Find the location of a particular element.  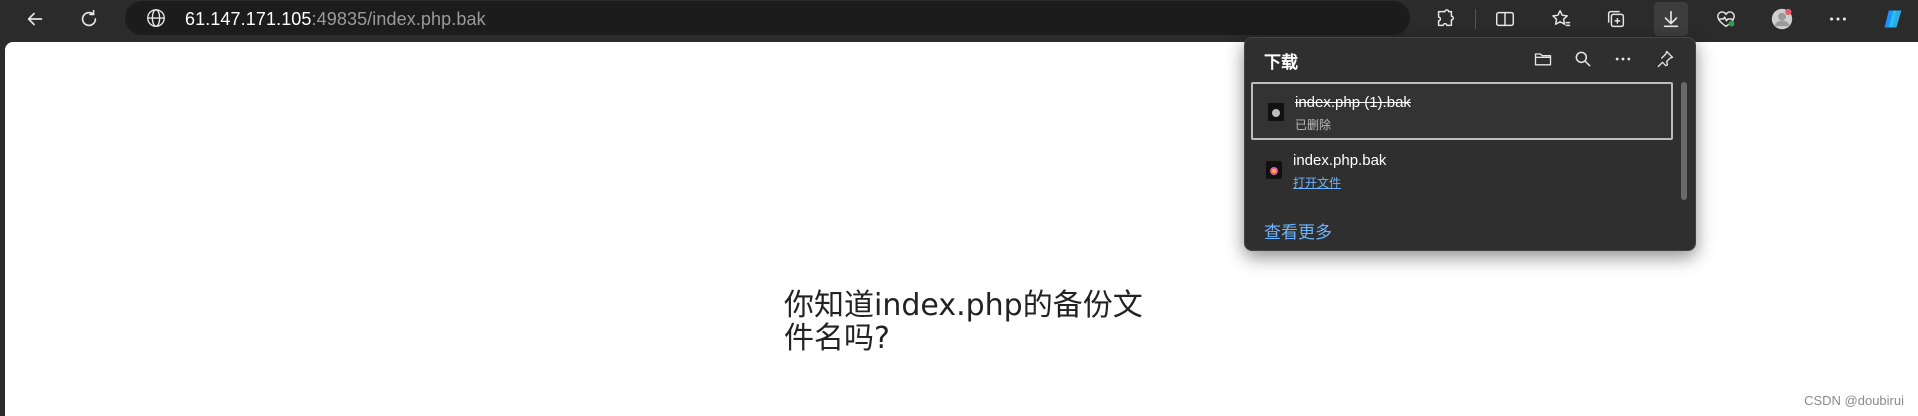

more-options-icon is located at coordinates (1623, 59).